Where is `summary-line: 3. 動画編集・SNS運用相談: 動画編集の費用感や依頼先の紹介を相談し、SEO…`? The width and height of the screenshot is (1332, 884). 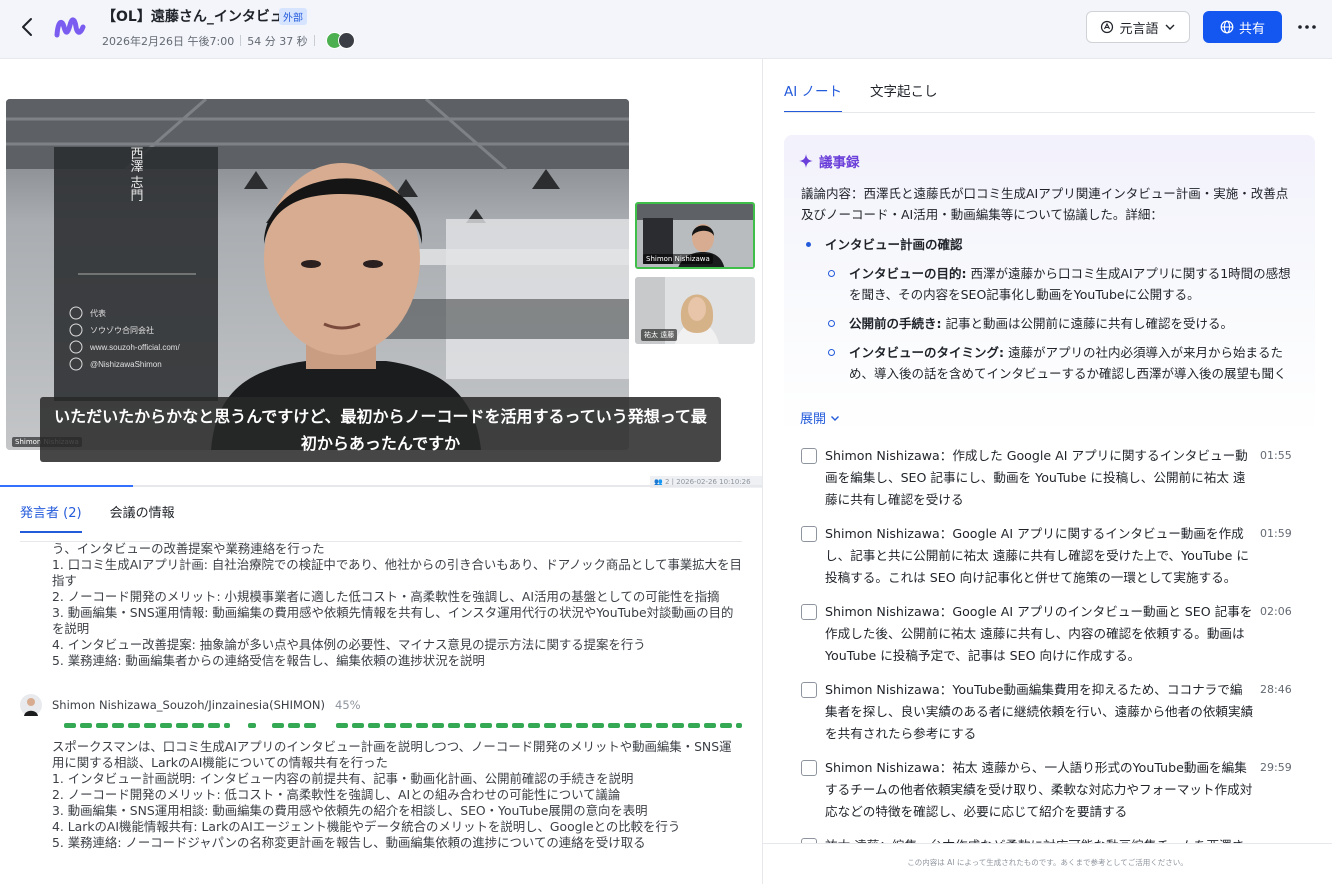 summary-line: 3. 動画編集・SNS運用相談: 動画編集の費用感や依頼先の紹介を相談し、SEO… is located at coordinates (350, 810).